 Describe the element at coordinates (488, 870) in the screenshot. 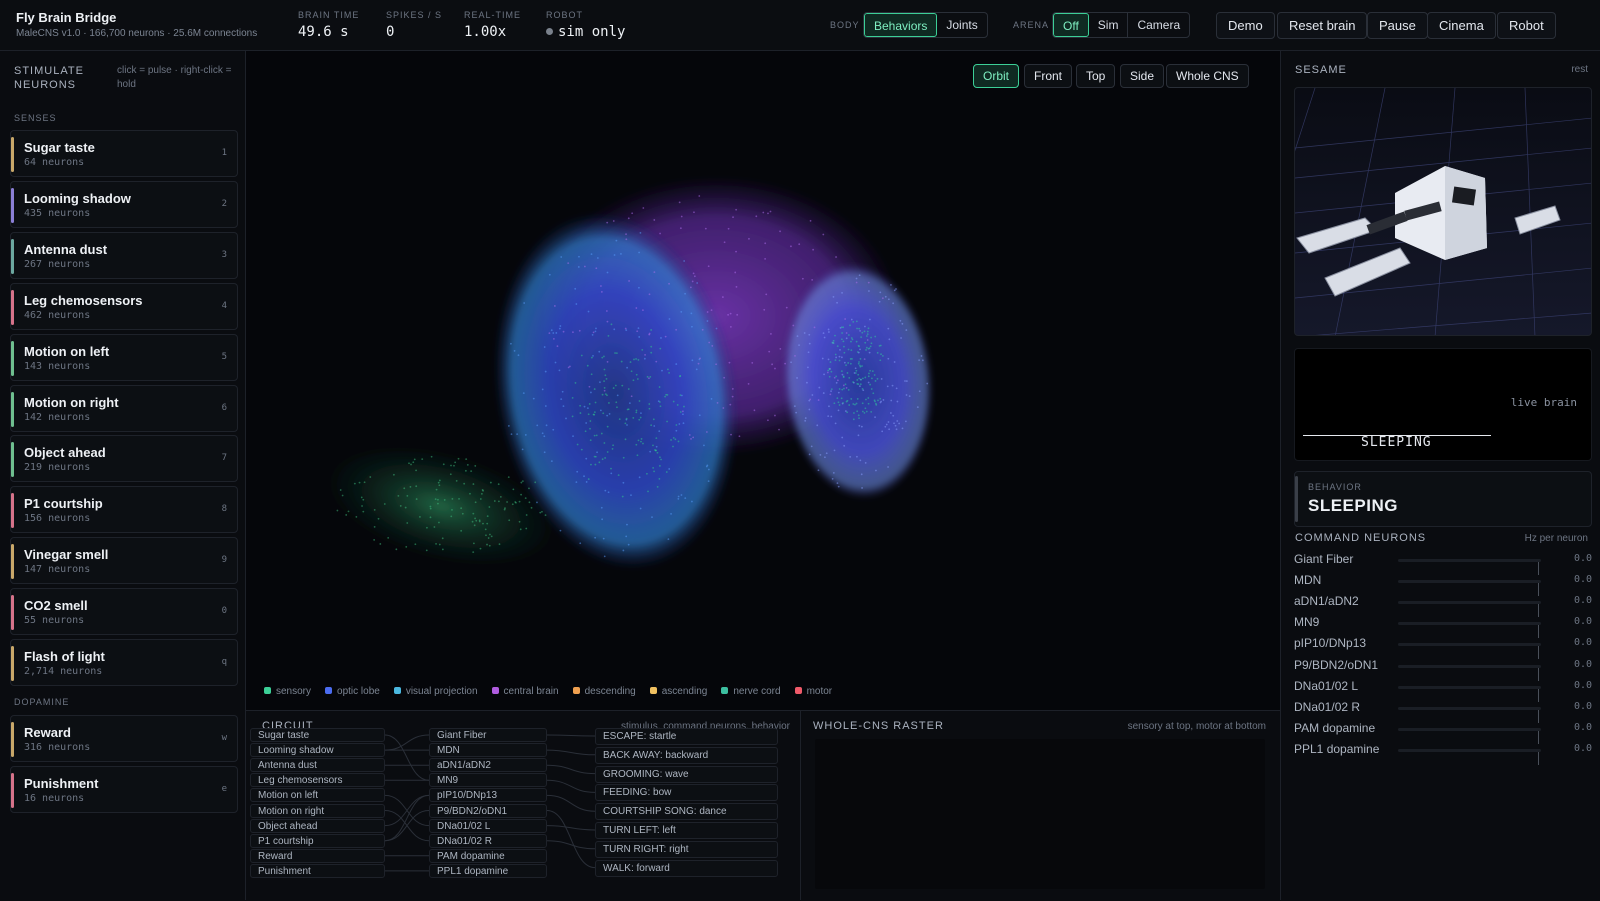

I see `circuit-command-node: PPL1 dopamine` at that location.